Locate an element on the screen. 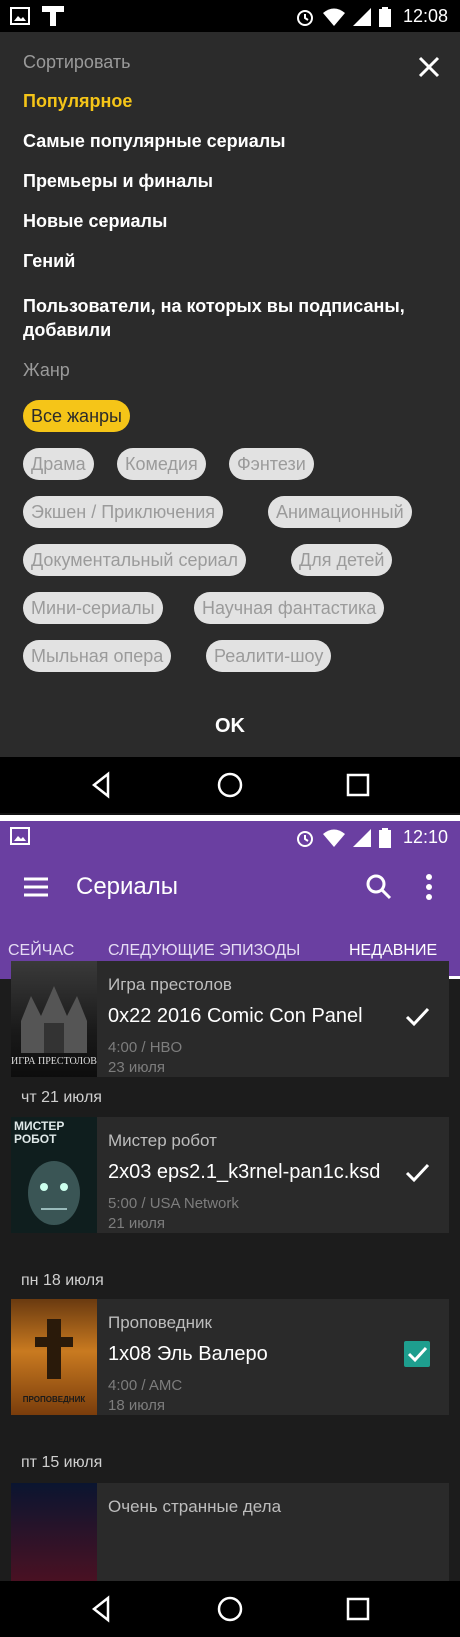 This screenshot has width=460, height=1637. chip-kids: Для детей is located at coordinates (342, 560).